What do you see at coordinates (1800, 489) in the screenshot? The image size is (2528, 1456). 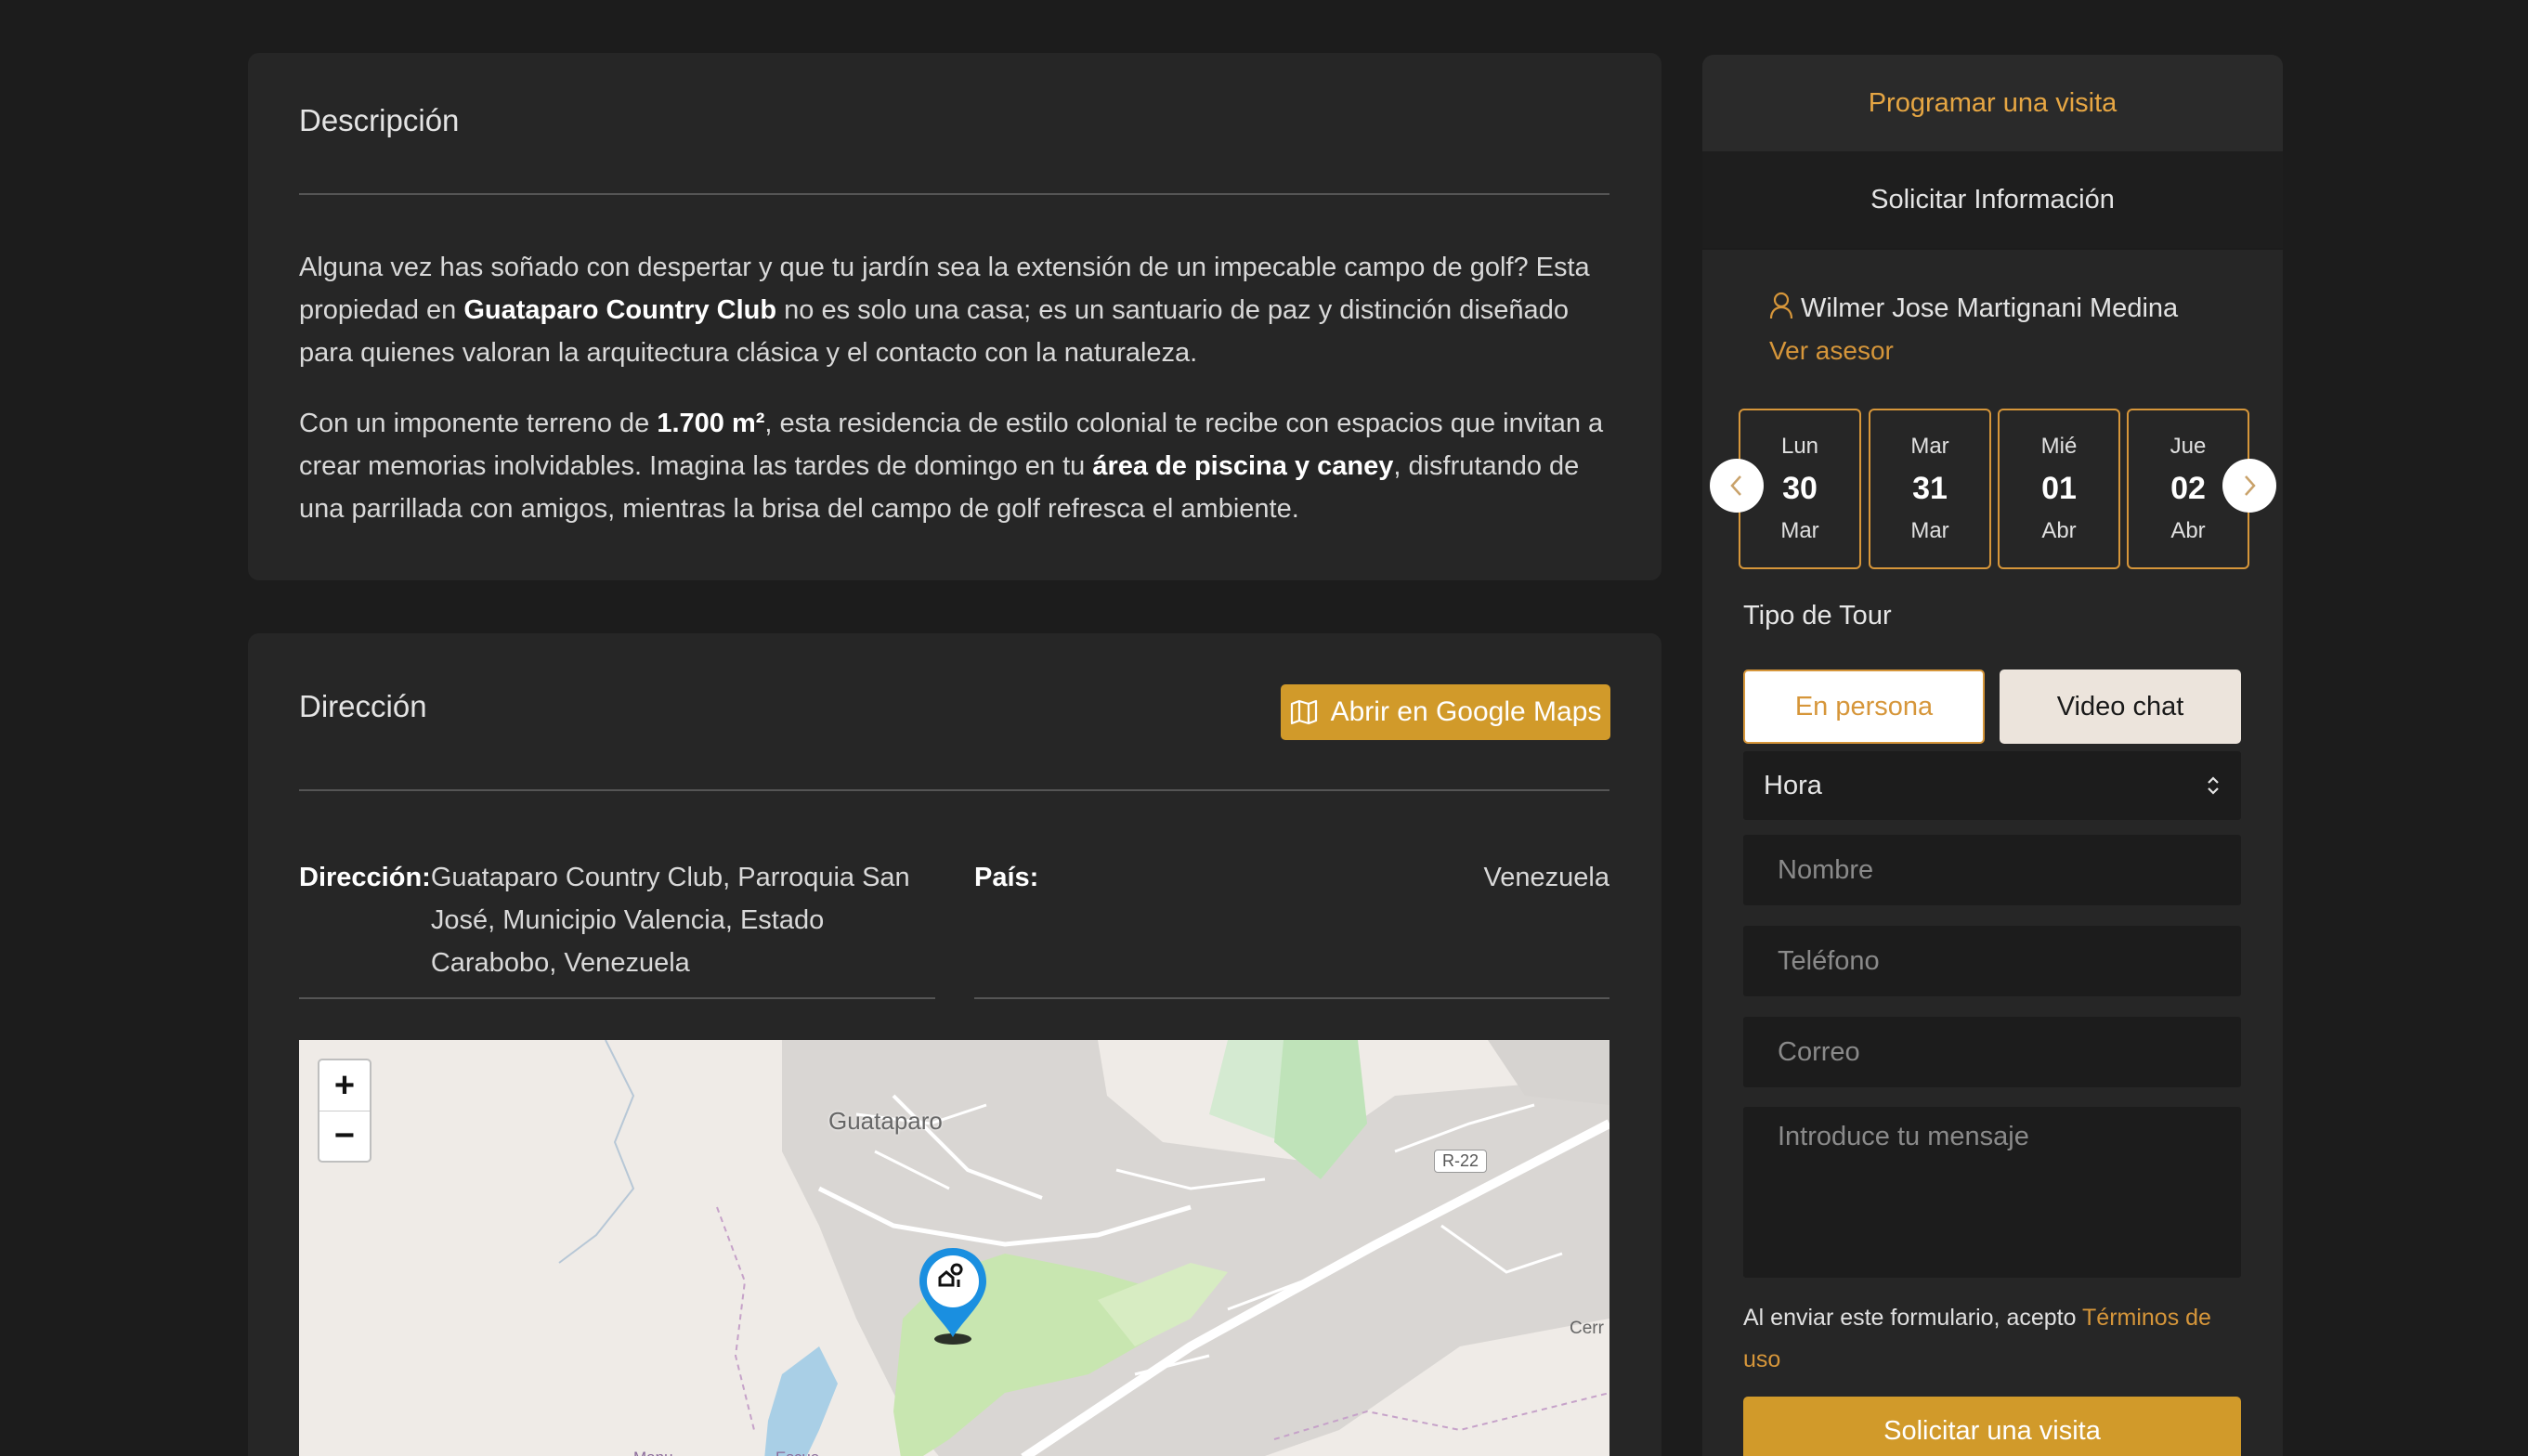 I see `day-number: 30` at bounding box center [1800, 489].